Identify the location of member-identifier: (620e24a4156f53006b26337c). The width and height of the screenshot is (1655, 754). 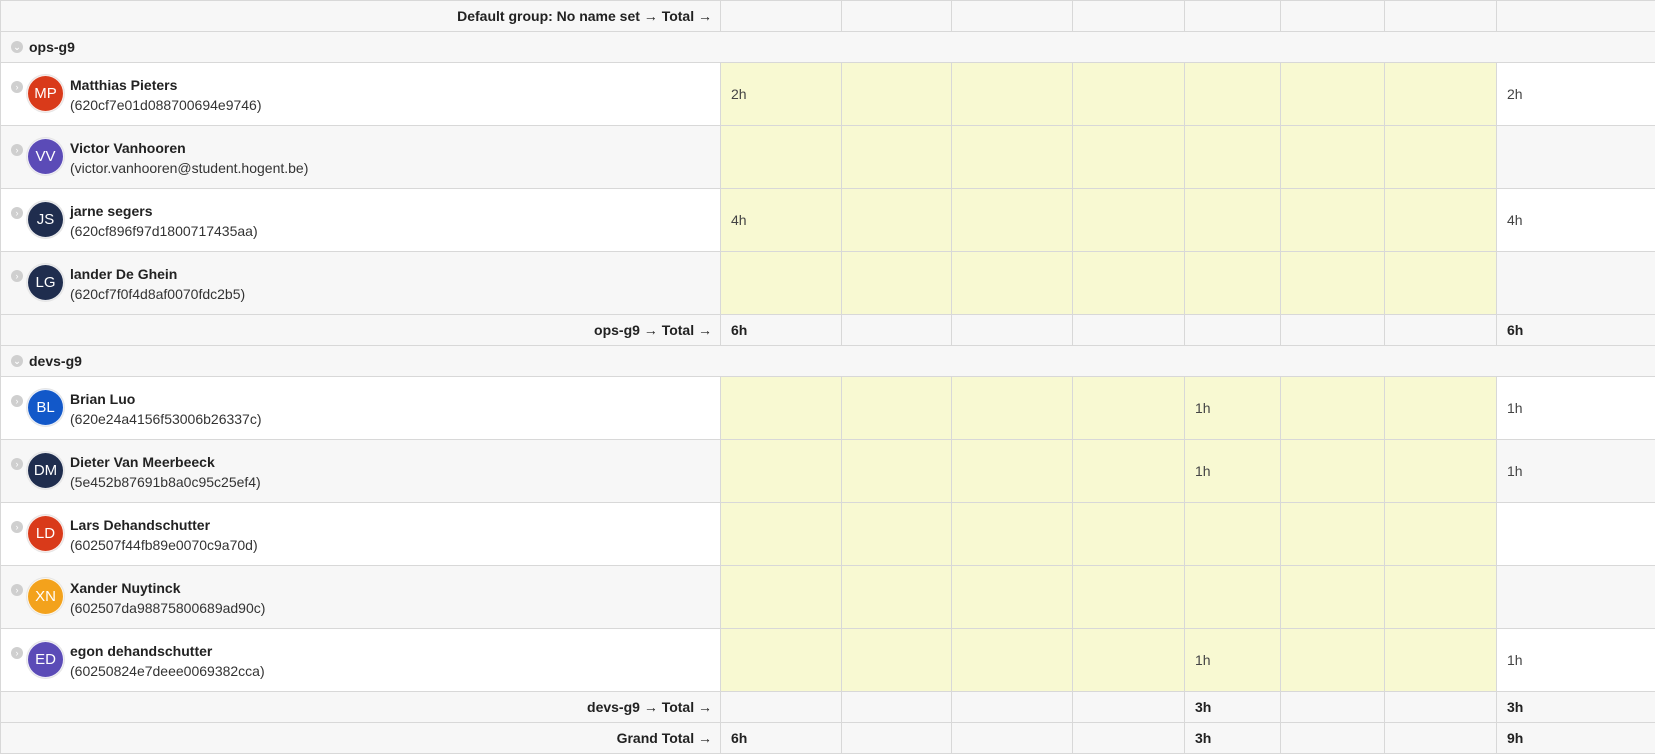
(166, 419).